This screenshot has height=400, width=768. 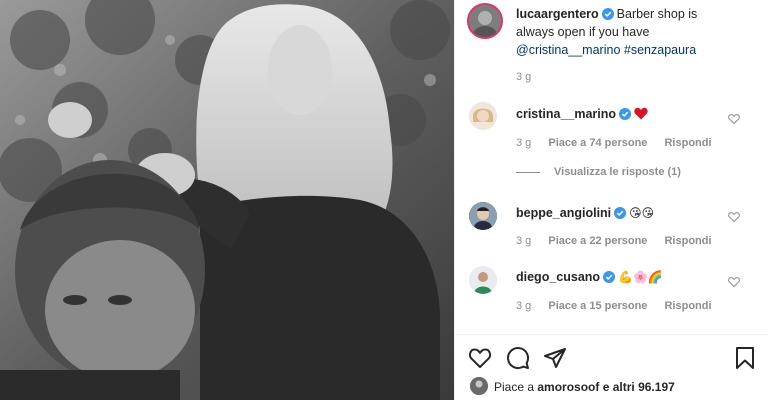 What do you see at coordinates (745, 358) in the screenshot?
I see `save-bookmark-icon` at bounding box center [745, 358].